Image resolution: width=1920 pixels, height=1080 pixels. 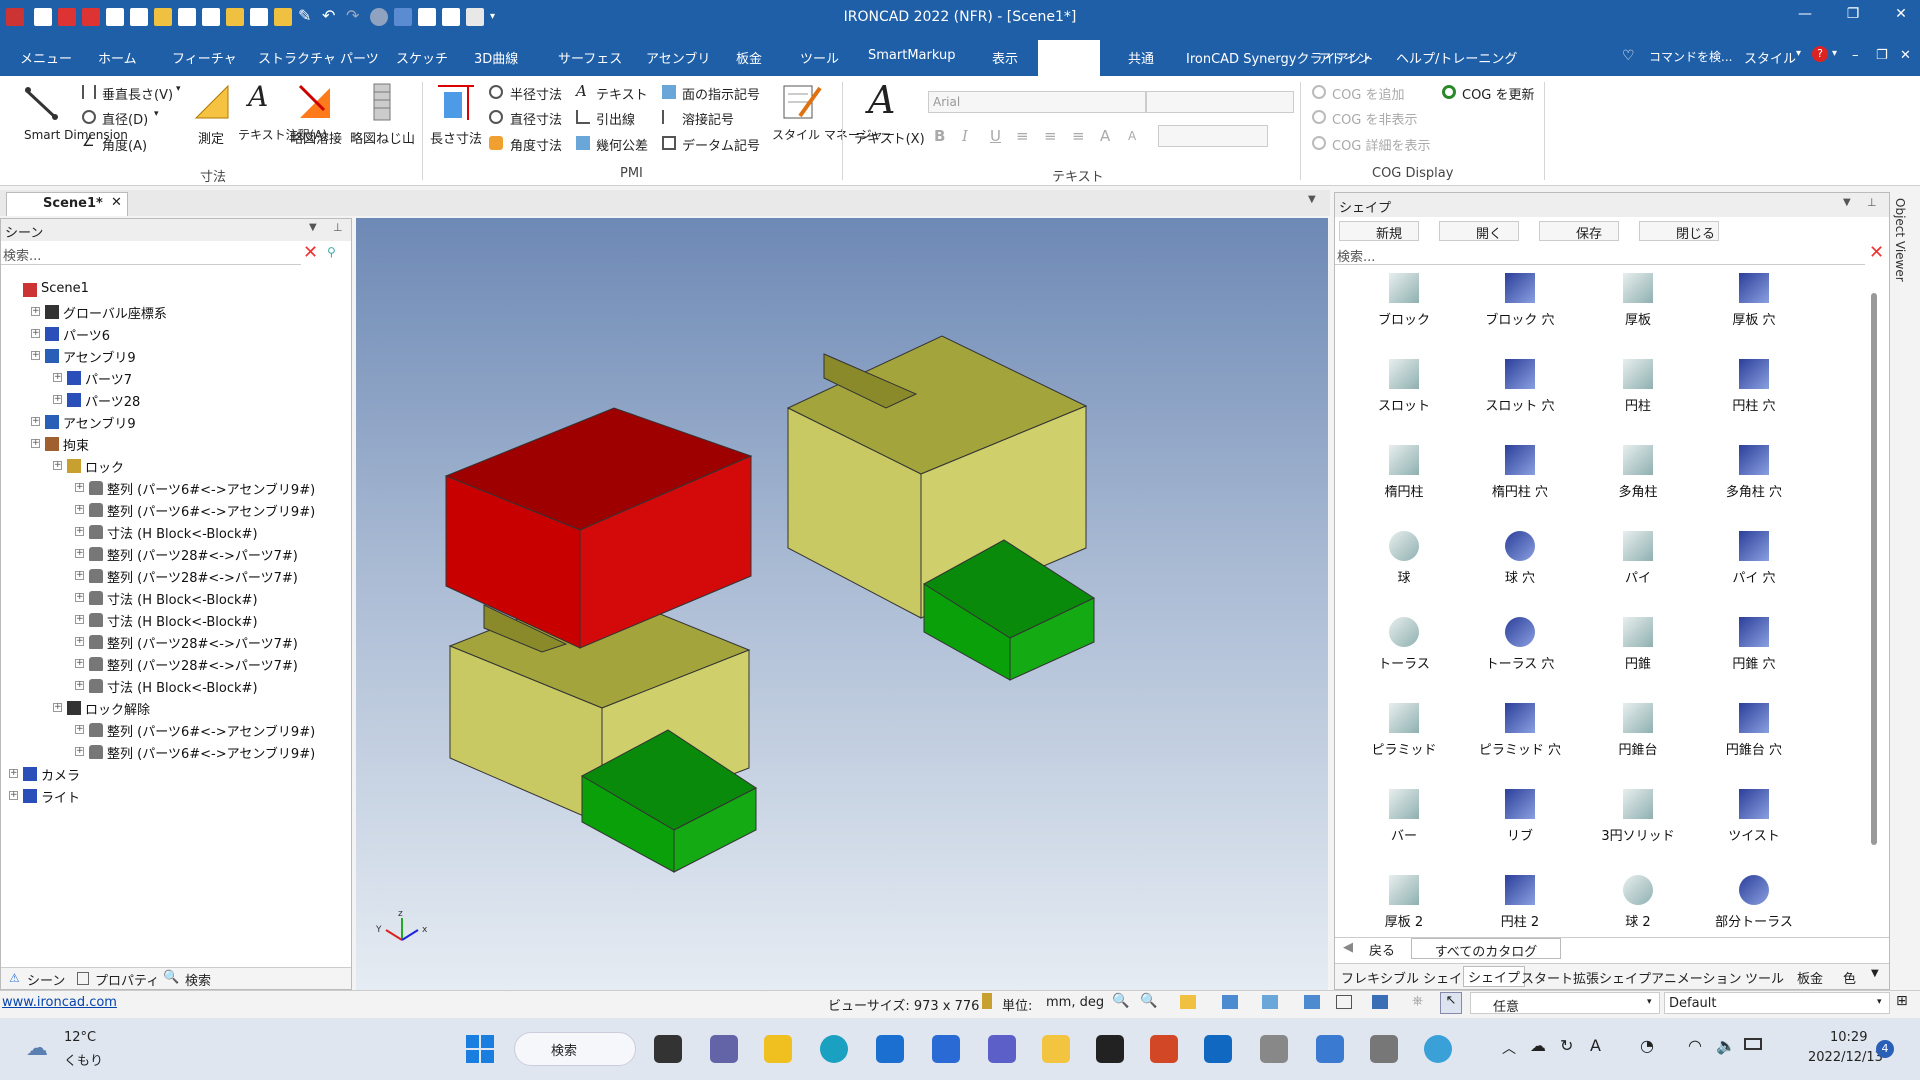 I want to click on menu-tab-6: サーフェス, so click(x=590, y=57).